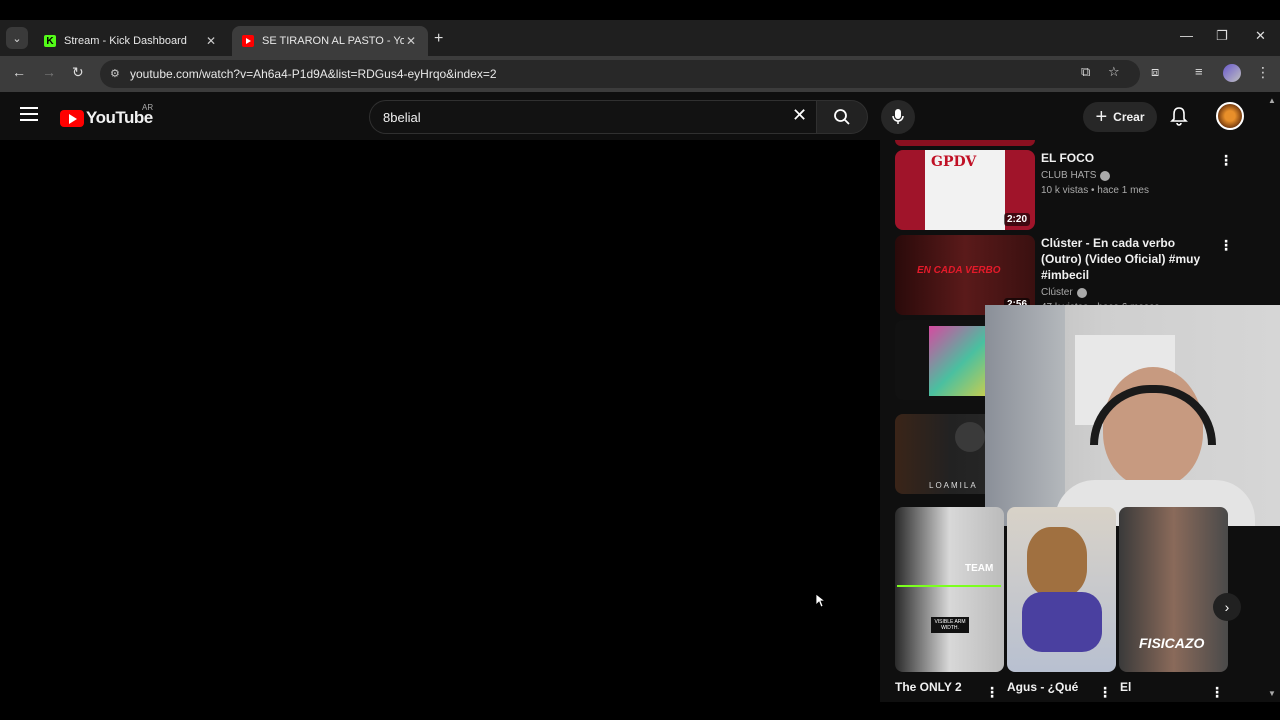 The height and width of the screenshot is (720, 1280). What do you see at coordinates (1260, 36) in the screenshot?
I see `close-window-button: ✕` at bounding box center [1260, 36].